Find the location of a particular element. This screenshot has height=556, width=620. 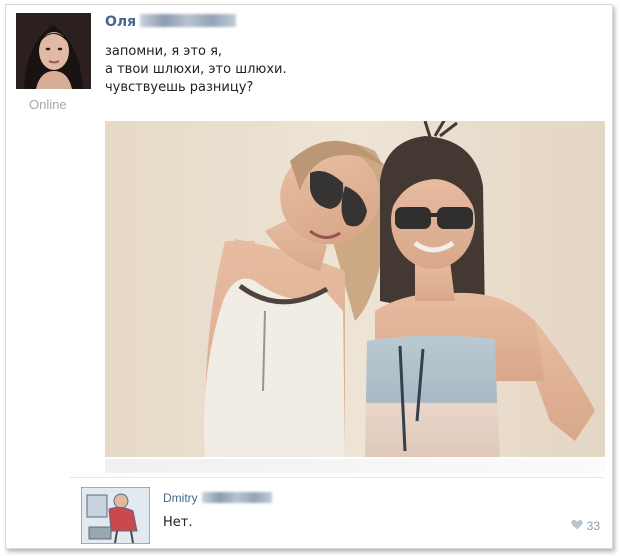

like-count: 33 is located at coordinates (593, 526).